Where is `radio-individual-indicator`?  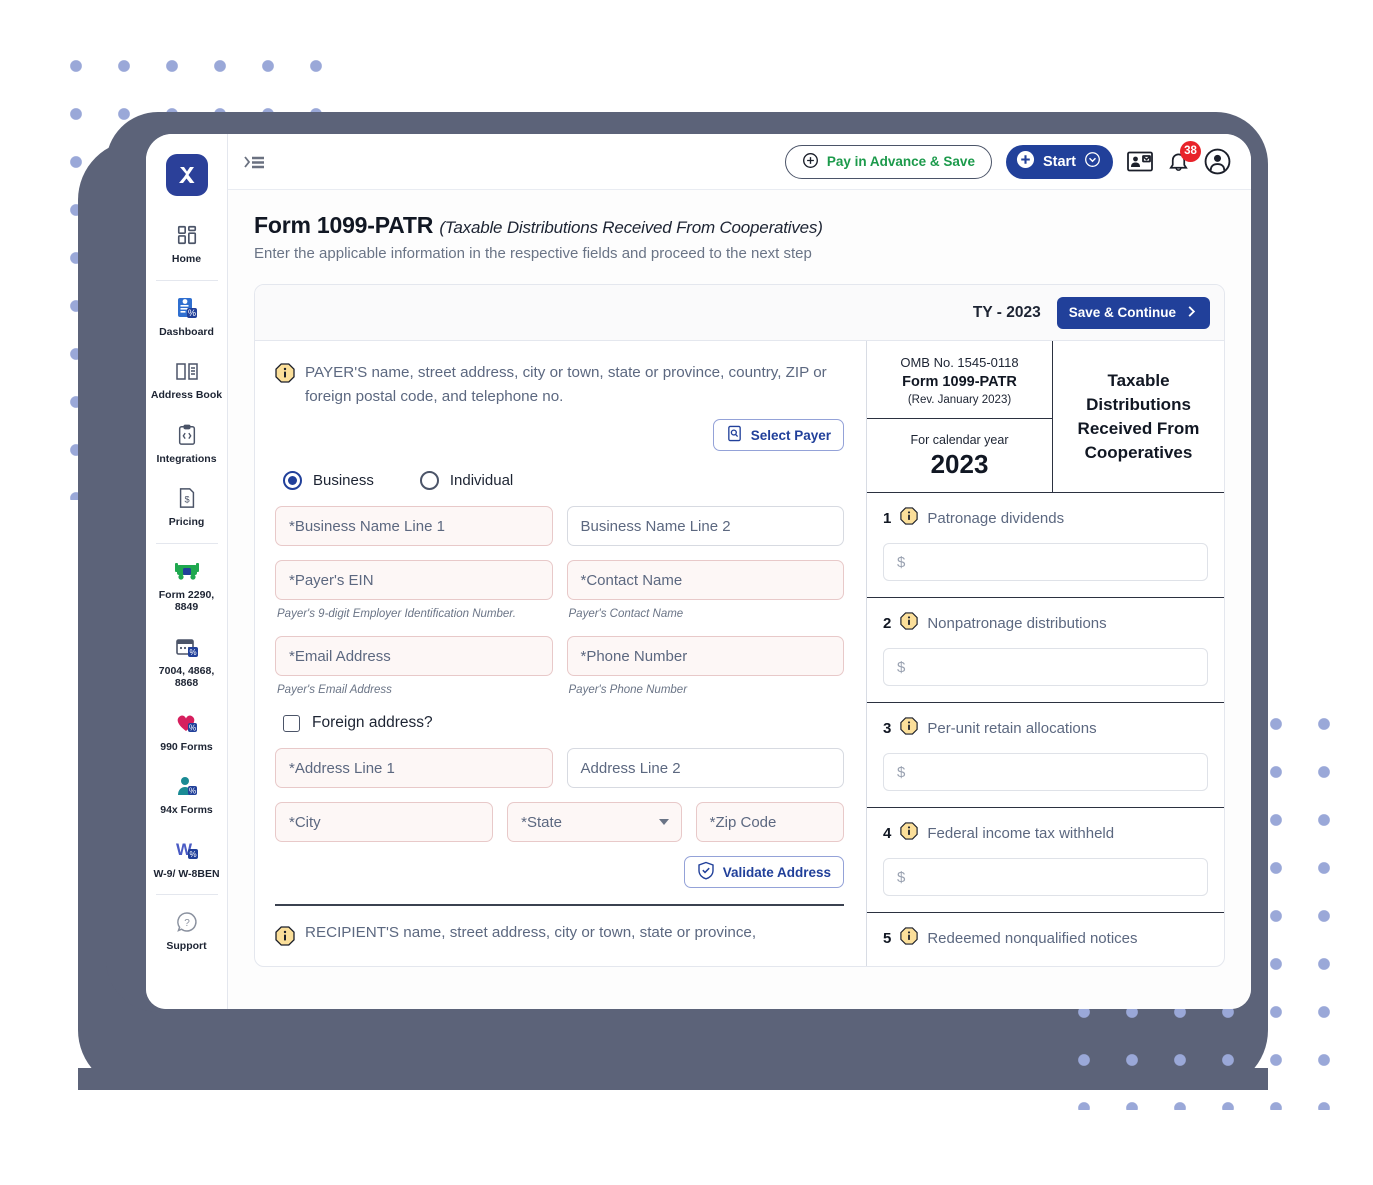 radio-individual-indicator is located at coordinates (429, 480).